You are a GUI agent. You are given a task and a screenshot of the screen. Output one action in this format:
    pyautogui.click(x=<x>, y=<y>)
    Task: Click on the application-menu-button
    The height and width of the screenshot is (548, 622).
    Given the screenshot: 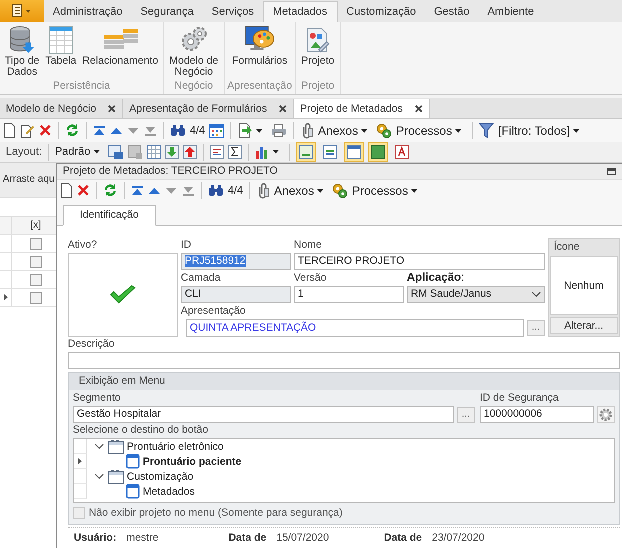 What is the action you would take?
    pyautogui.click(x=22, y=11)
    